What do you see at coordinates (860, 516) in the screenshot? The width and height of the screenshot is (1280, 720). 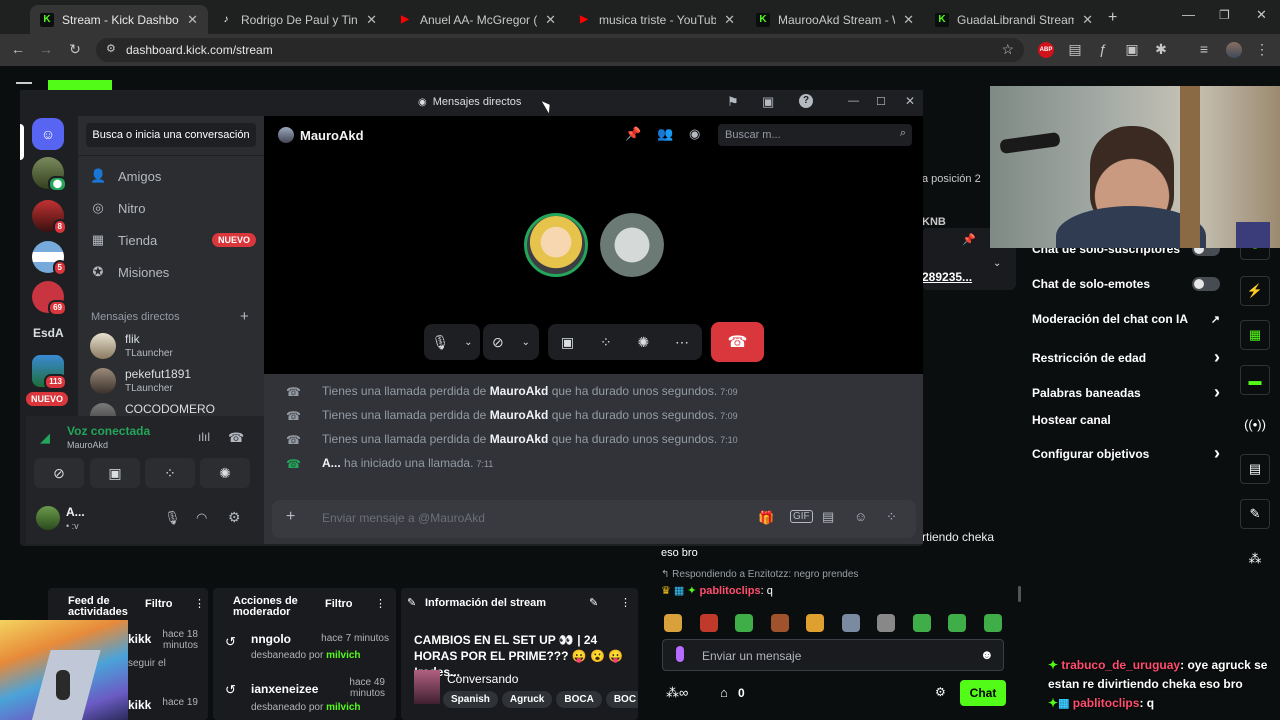 I see `emoji-icon: ☺` at bounding box center [860, 516].